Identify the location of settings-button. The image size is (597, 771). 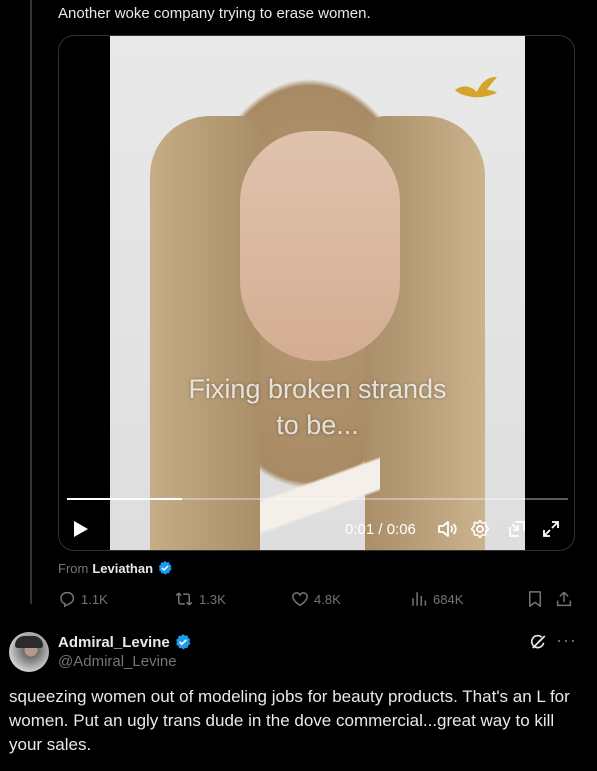
(480, 529).